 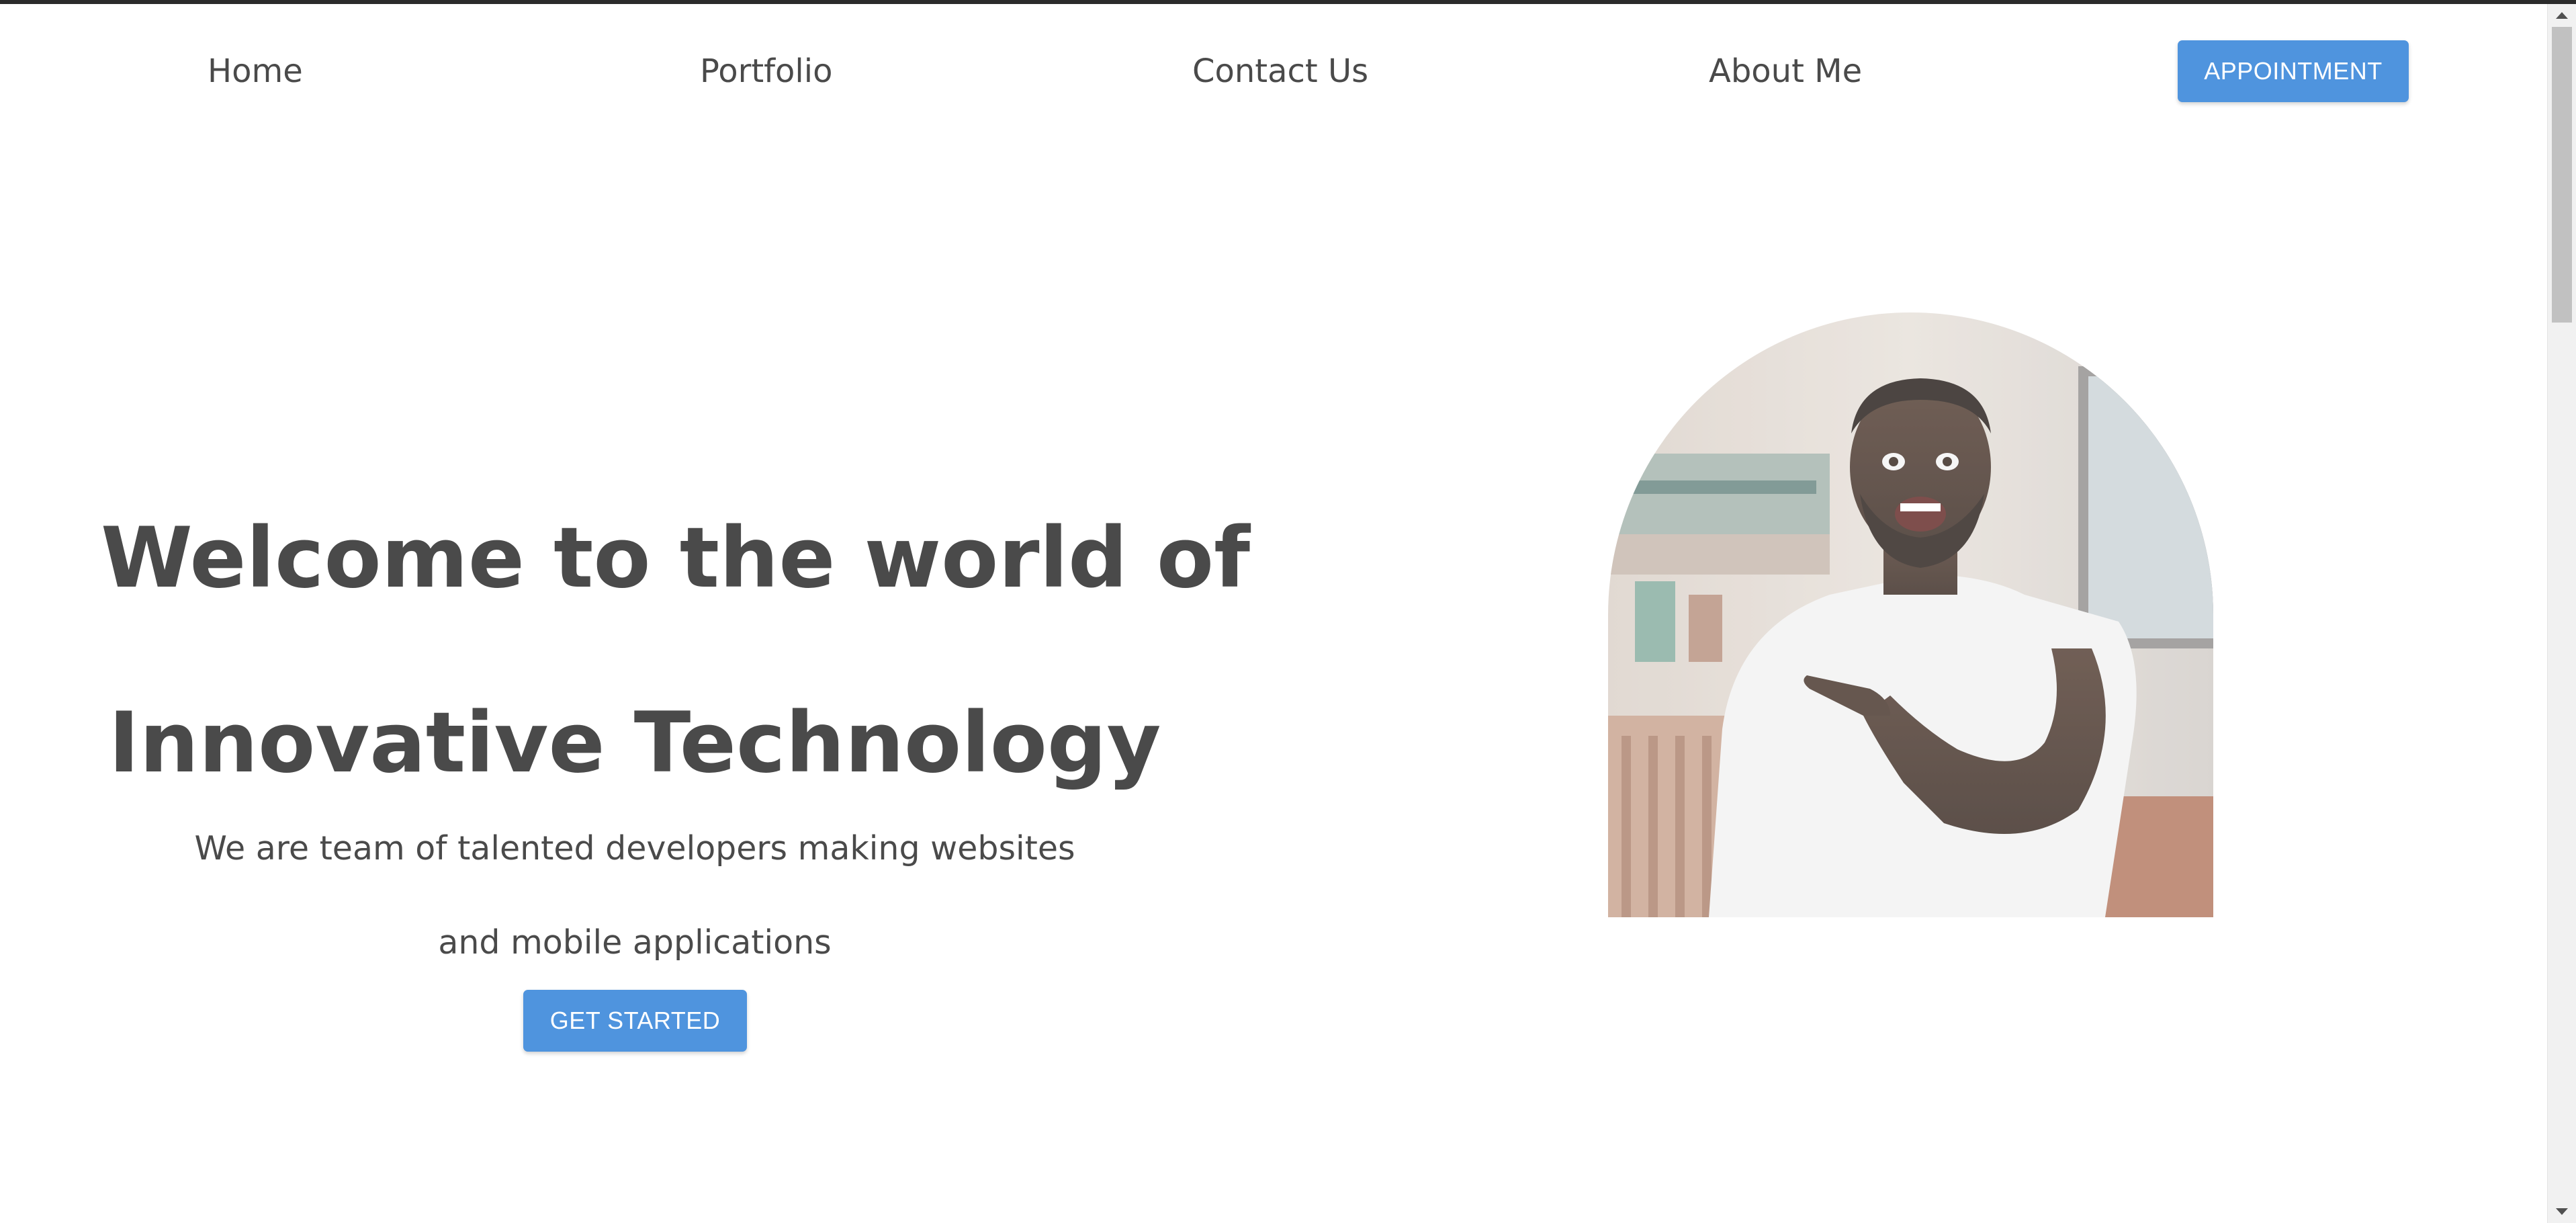 What do you see at coordinates (1280, 71) in the screenshot?
I see `nav-contact-link: Contact Us` at bounding box center [1280, 71].